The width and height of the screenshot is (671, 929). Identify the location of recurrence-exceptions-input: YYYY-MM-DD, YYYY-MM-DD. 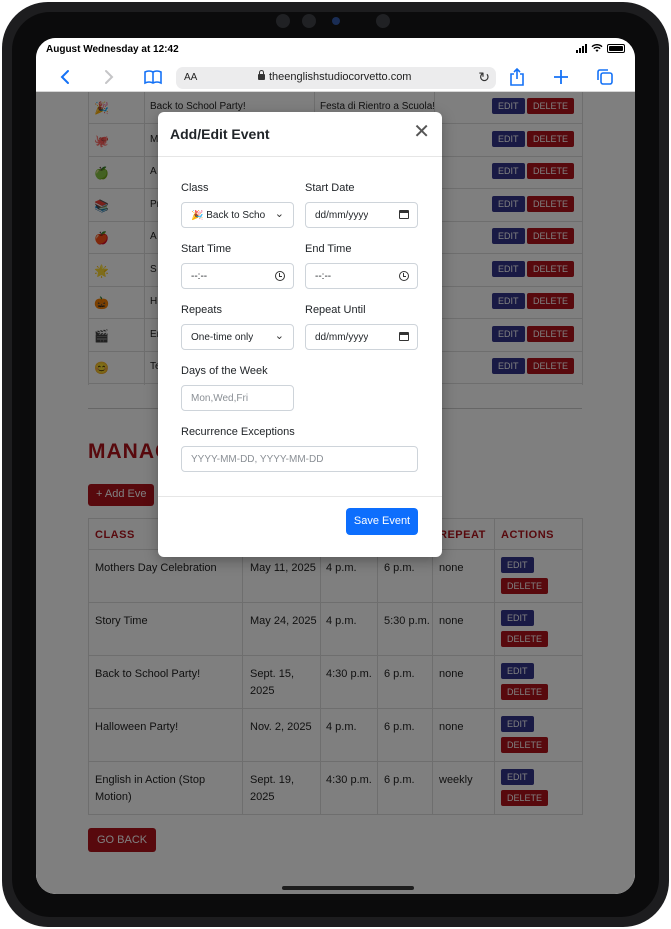
(299, 459).